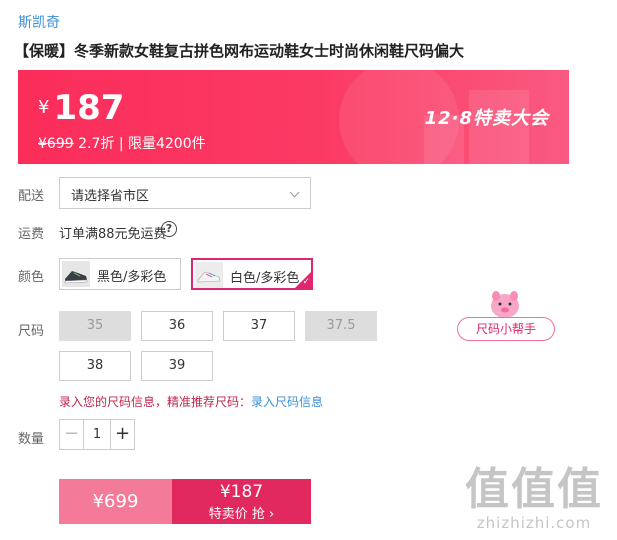 Image resolution: width=617 pixels, height=540 pixels. I want to click on deal-price: ¥187, so click(241, 492).